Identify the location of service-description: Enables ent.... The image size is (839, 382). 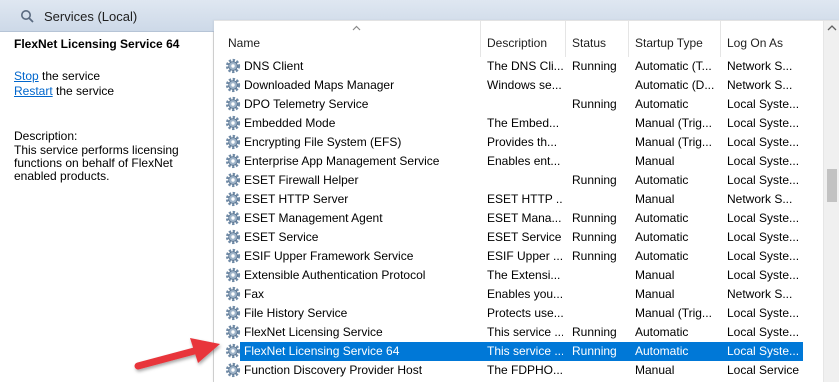
(524, 161).